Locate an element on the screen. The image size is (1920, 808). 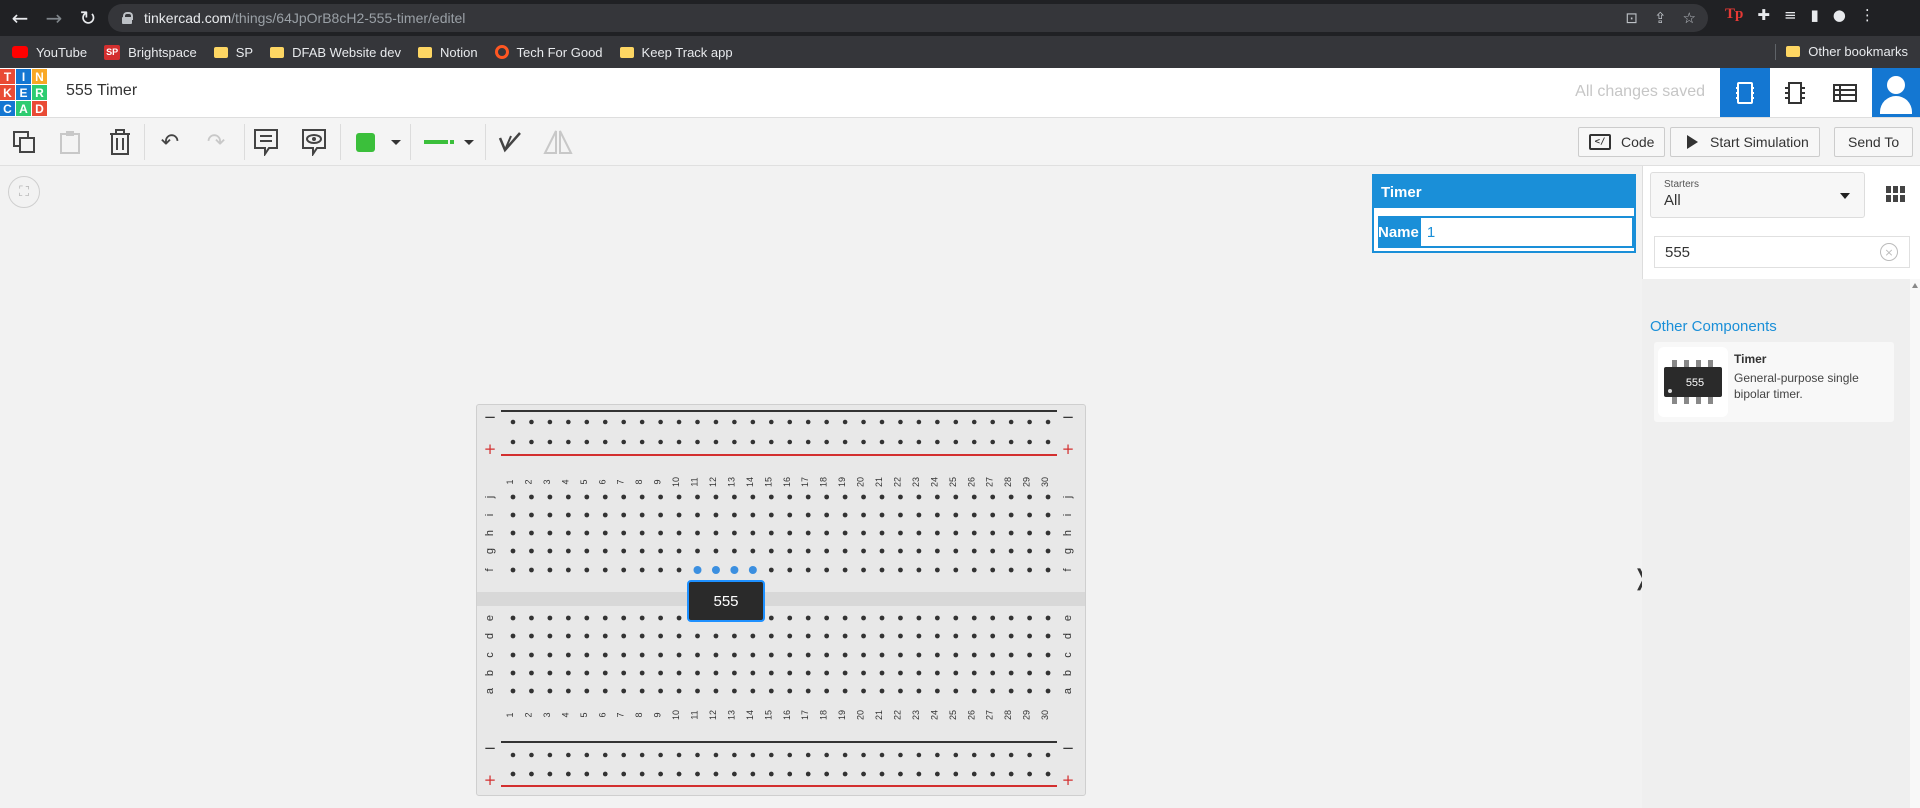
share-icon: ⇪ is located at coordinates (1660, 18).